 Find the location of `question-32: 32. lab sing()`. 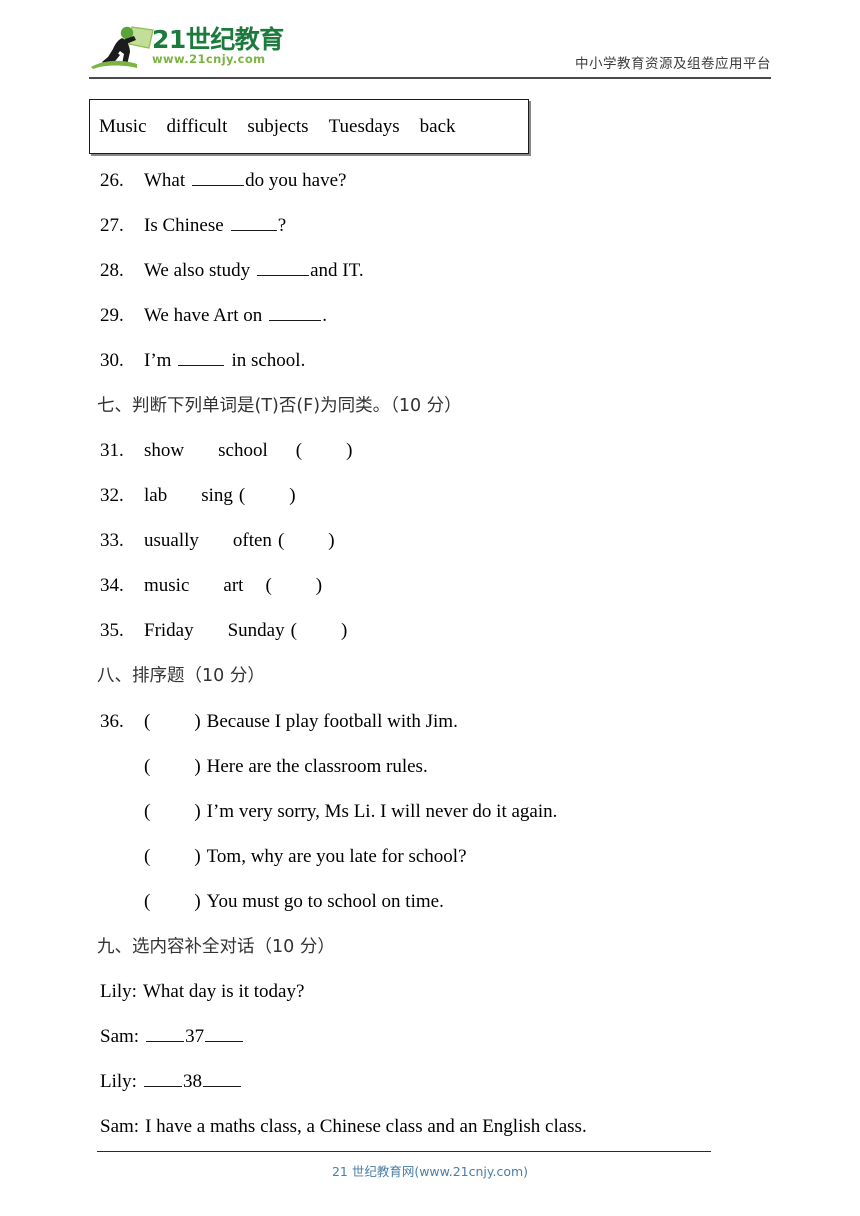

question-32: 32. lab sing() is located at coordinates (198, 496).